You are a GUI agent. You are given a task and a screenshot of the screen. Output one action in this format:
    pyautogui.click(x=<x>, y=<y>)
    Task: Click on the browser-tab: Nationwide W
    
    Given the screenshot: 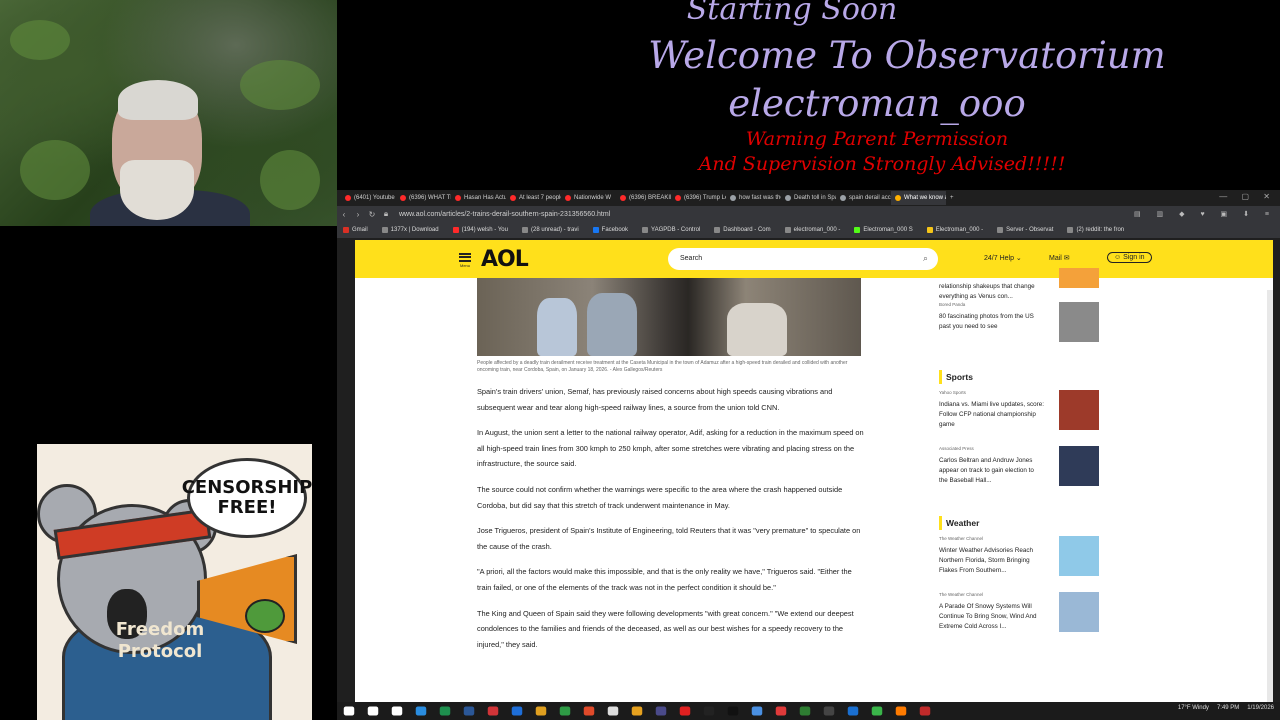 What is the action you would take?
    pyautogui.click(x=588, y=198)
    